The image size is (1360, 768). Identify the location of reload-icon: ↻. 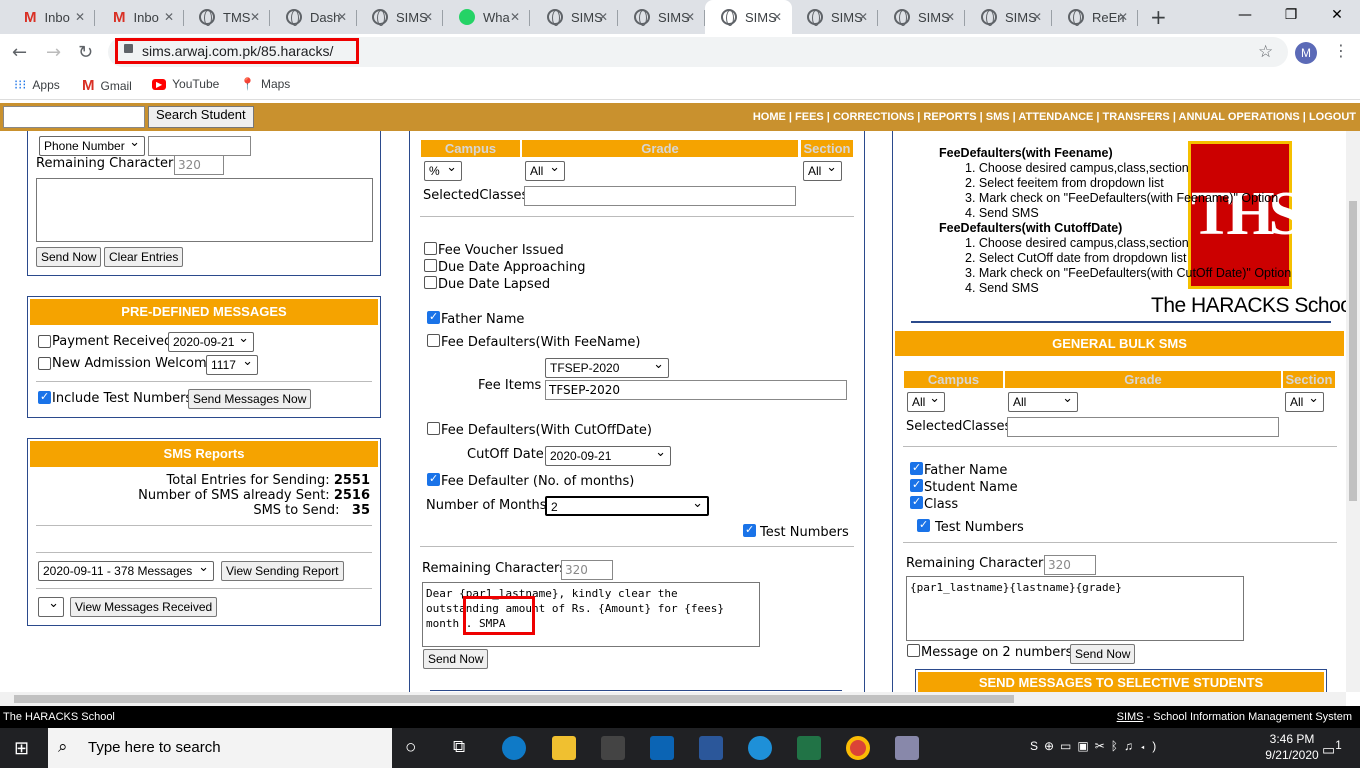
(85, 52).